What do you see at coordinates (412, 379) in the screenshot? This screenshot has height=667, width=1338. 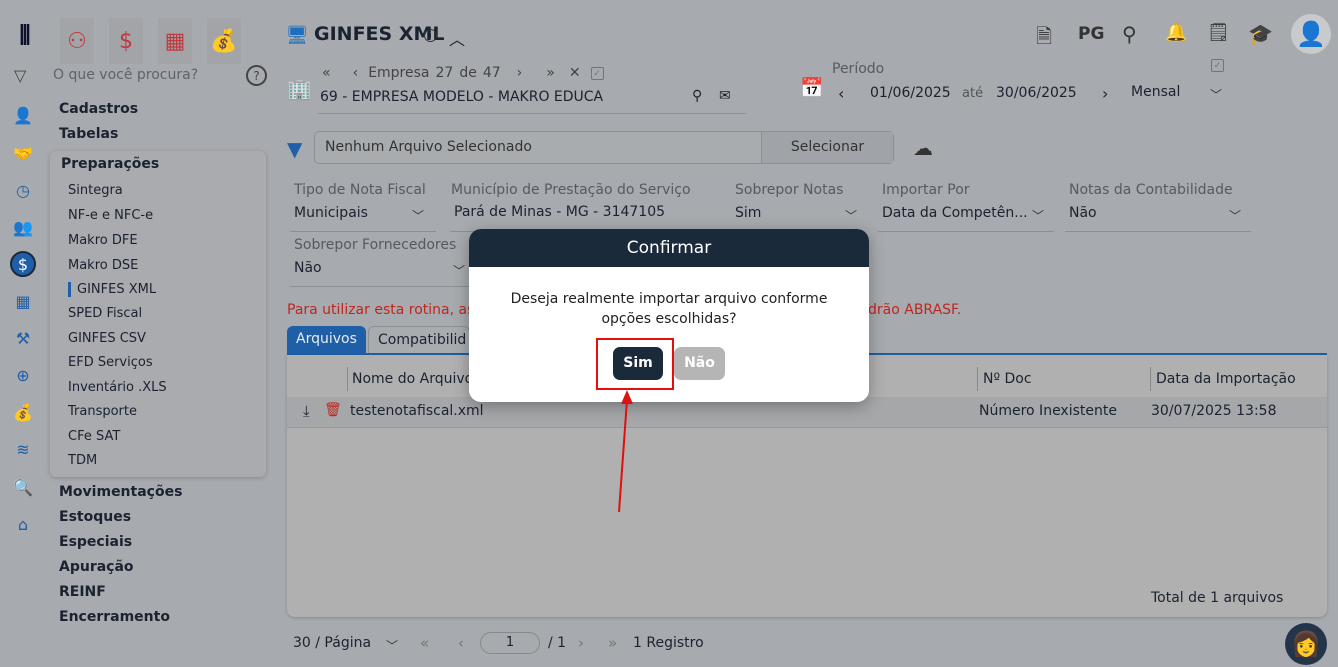 I see `column-header-nome: Nome do Arquivo` at bounding box center [412, 379].